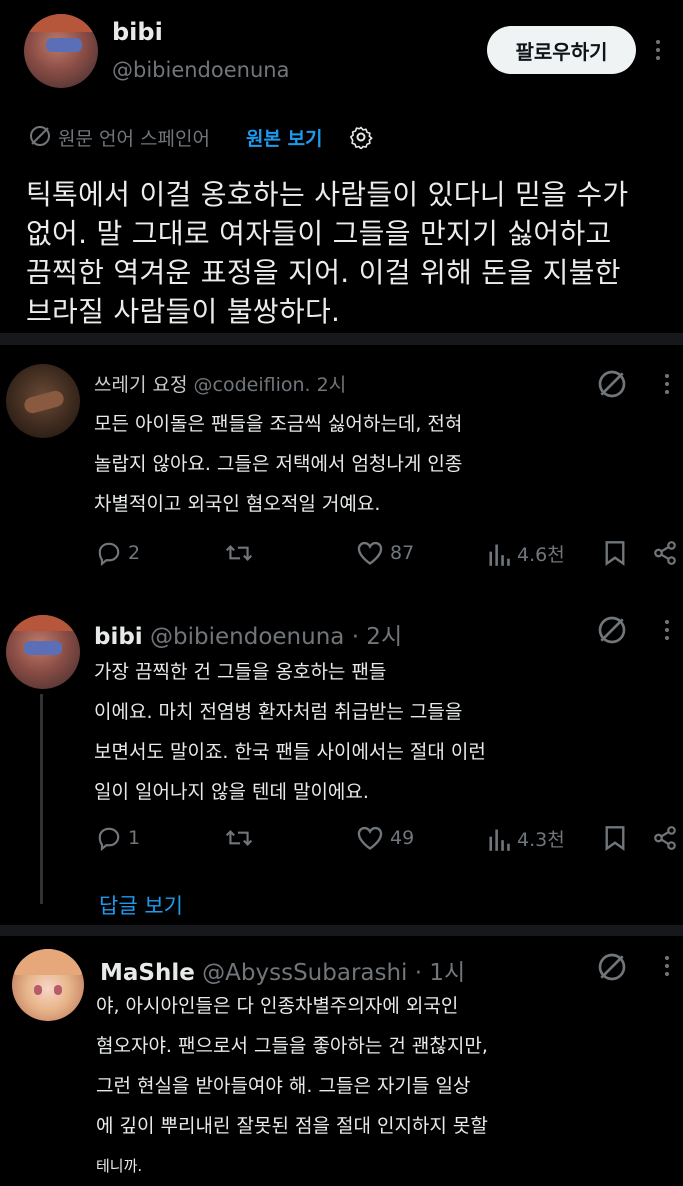 The height and width of the screenshot is (1186, 683). What do you see at coordinates (323, 272) in the screenshot?
I see `post-line: 끔찍한 역겨운 표정을 지어. 이걸 위해 돈을 지불한` at bounding box center [323, 272].